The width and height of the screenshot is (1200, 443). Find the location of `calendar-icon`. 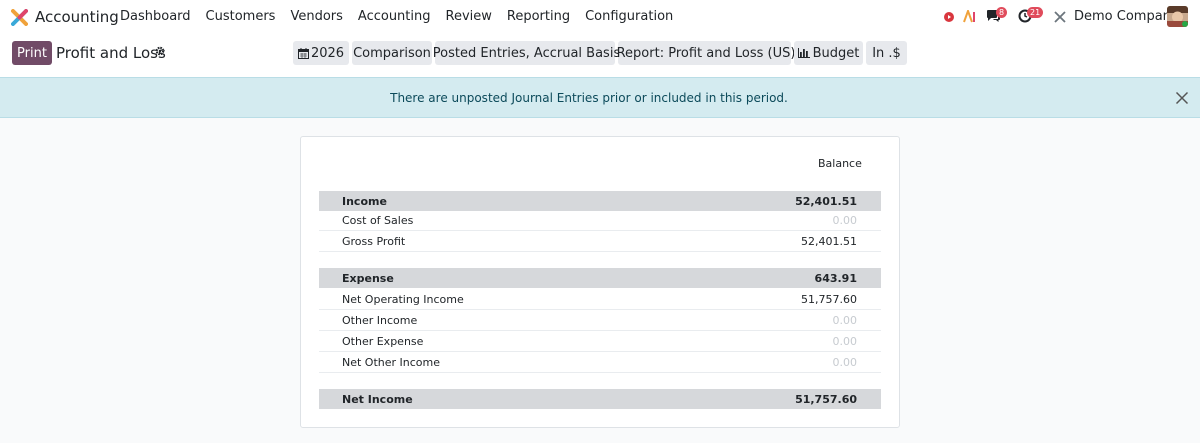

calendar-icon is located at coordinates (303, 53).